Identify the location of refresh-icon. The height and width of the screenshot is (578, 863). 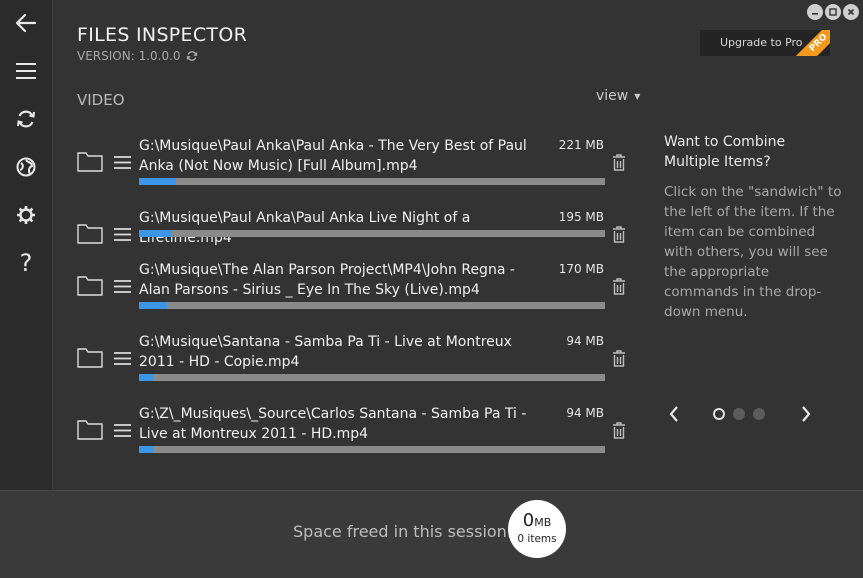
(26, 119).